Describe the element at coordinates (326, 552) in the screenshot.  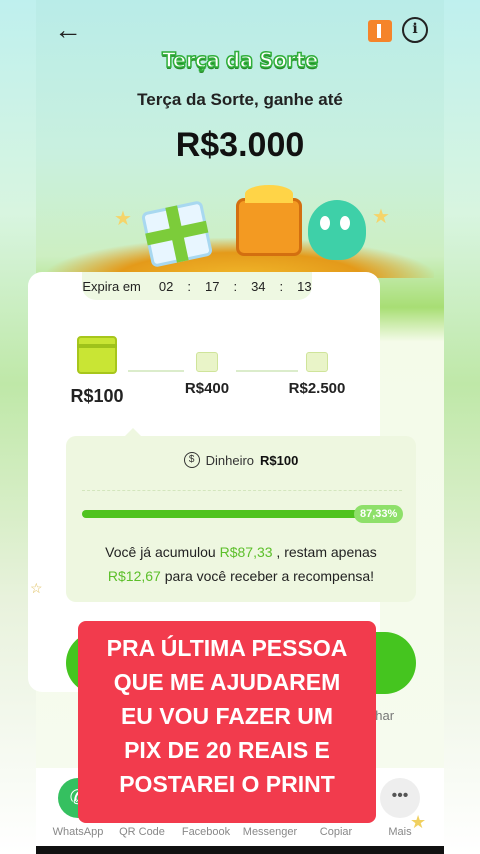
I see `msg-part: , restam apenas` at that location.